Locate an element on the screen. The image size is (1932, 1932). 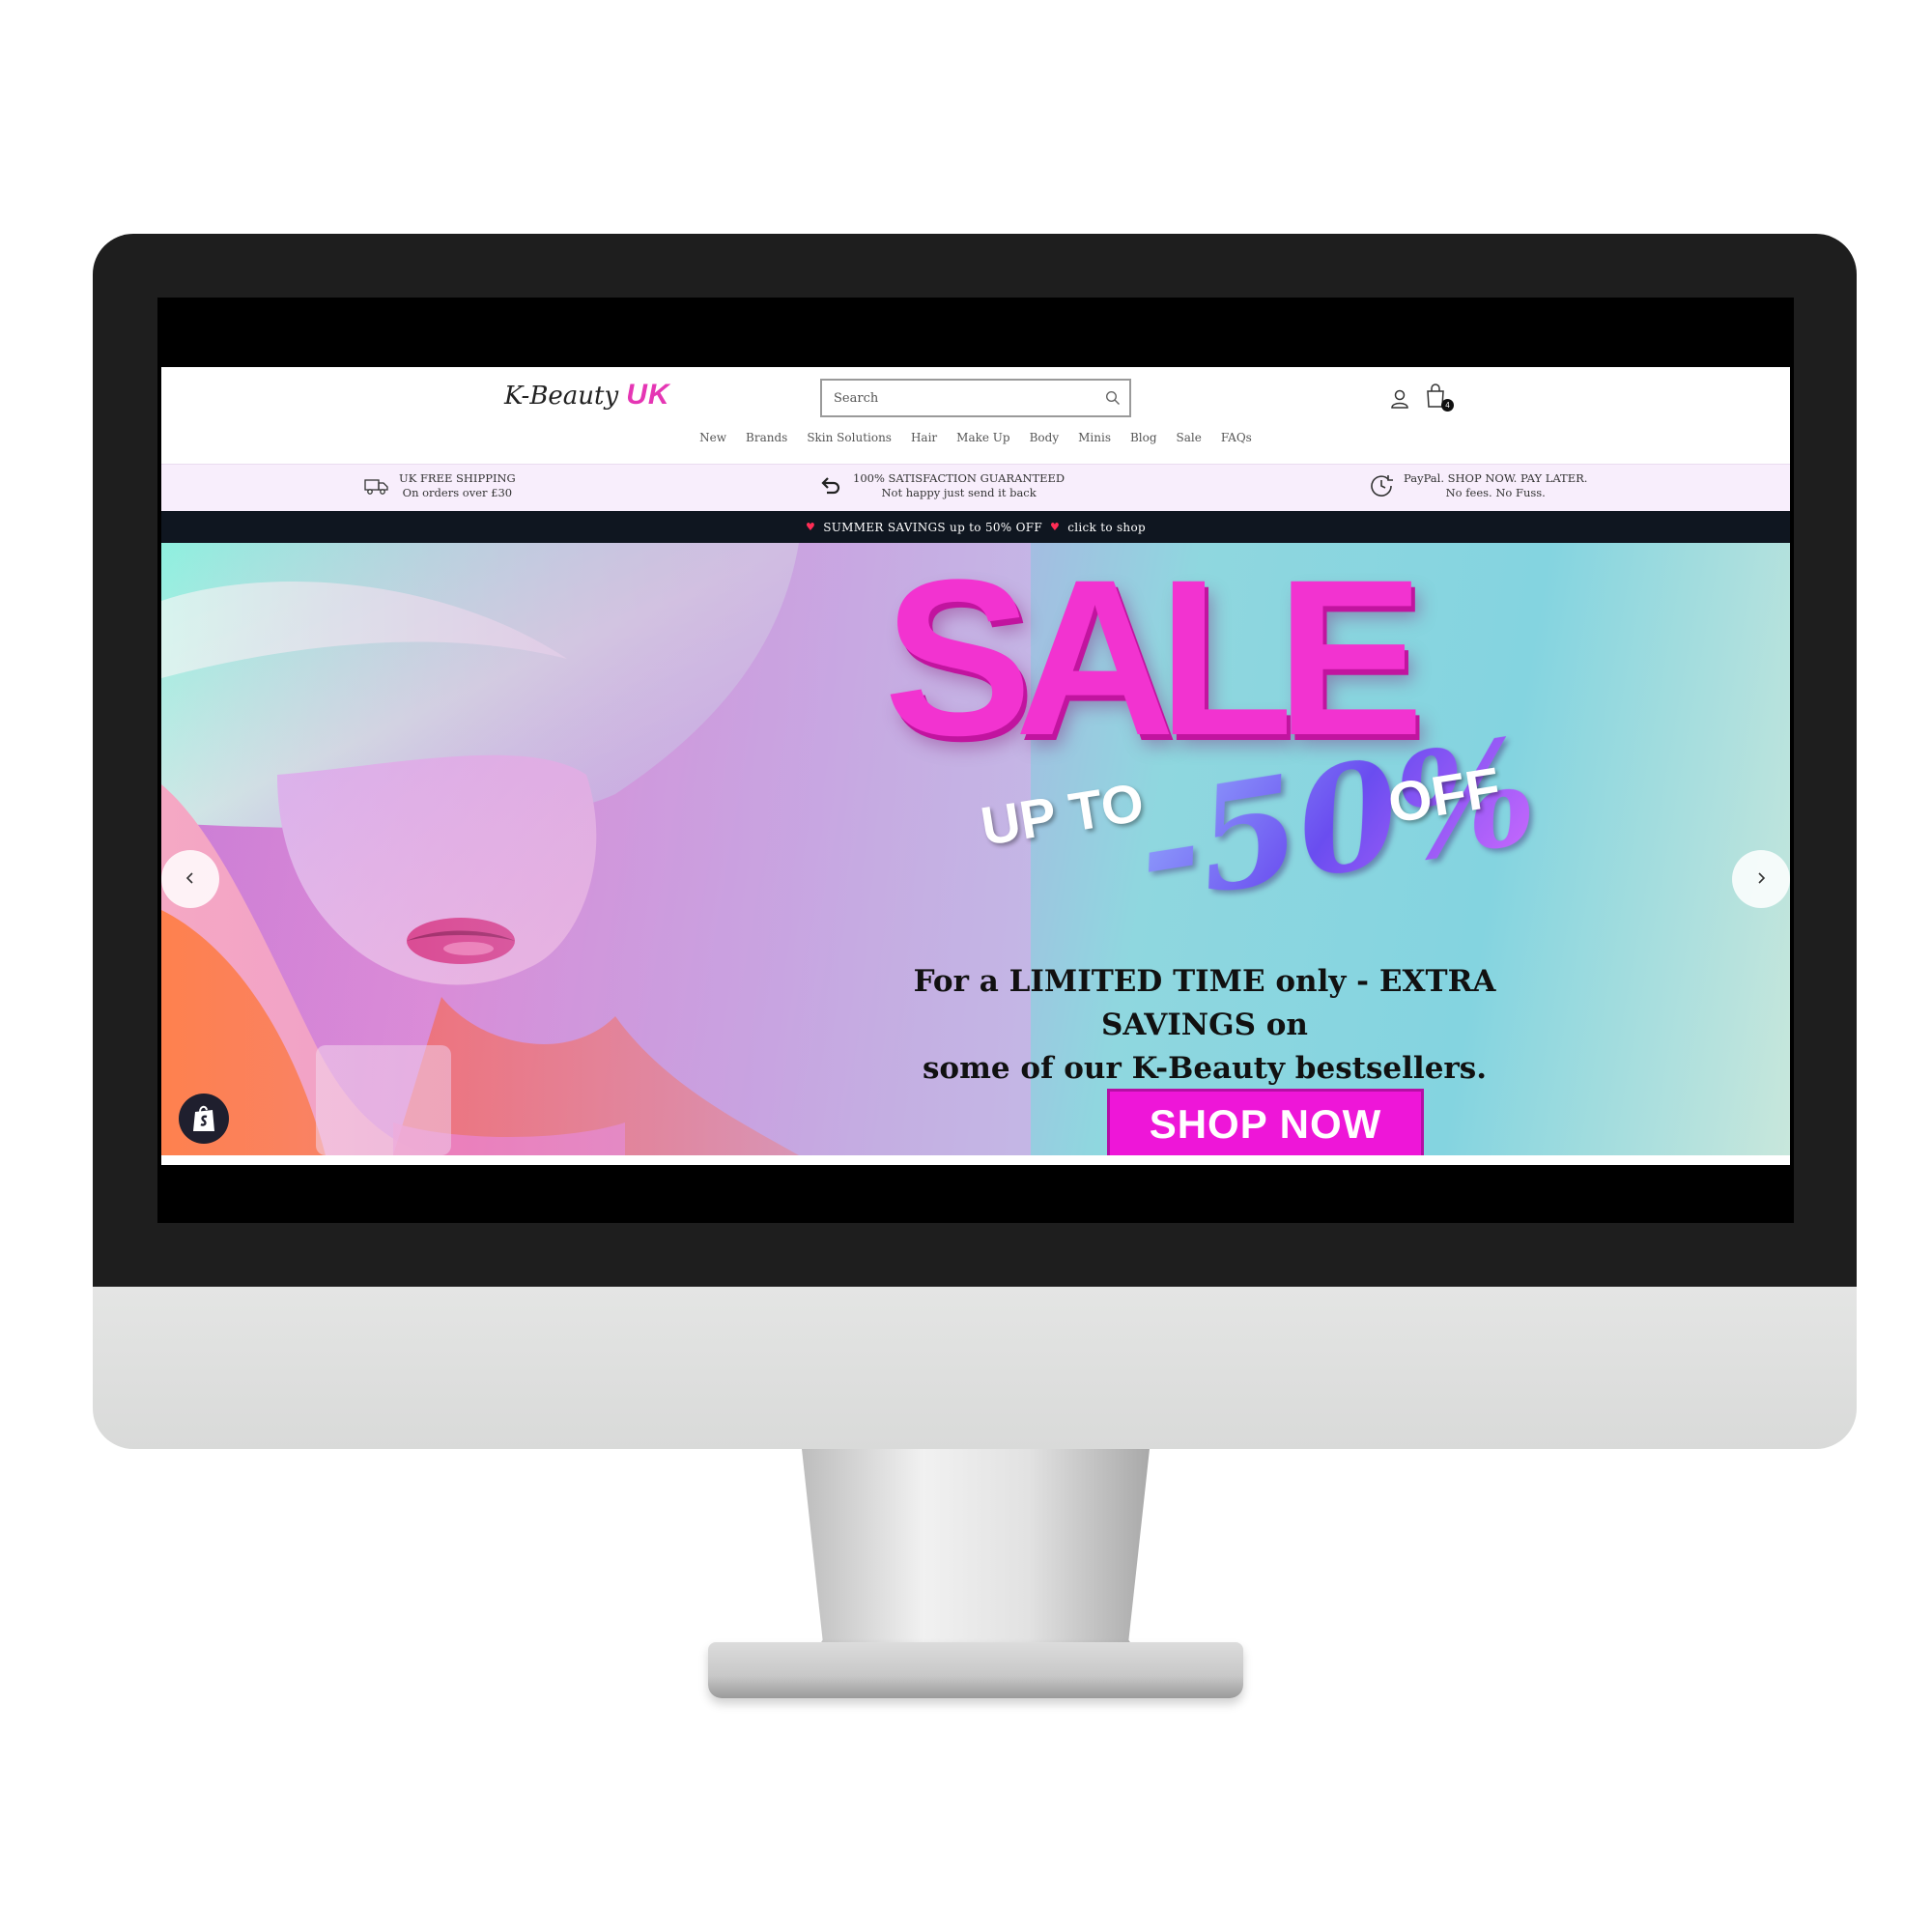
chevron-right-icon is located at coordinates (1761, 879).